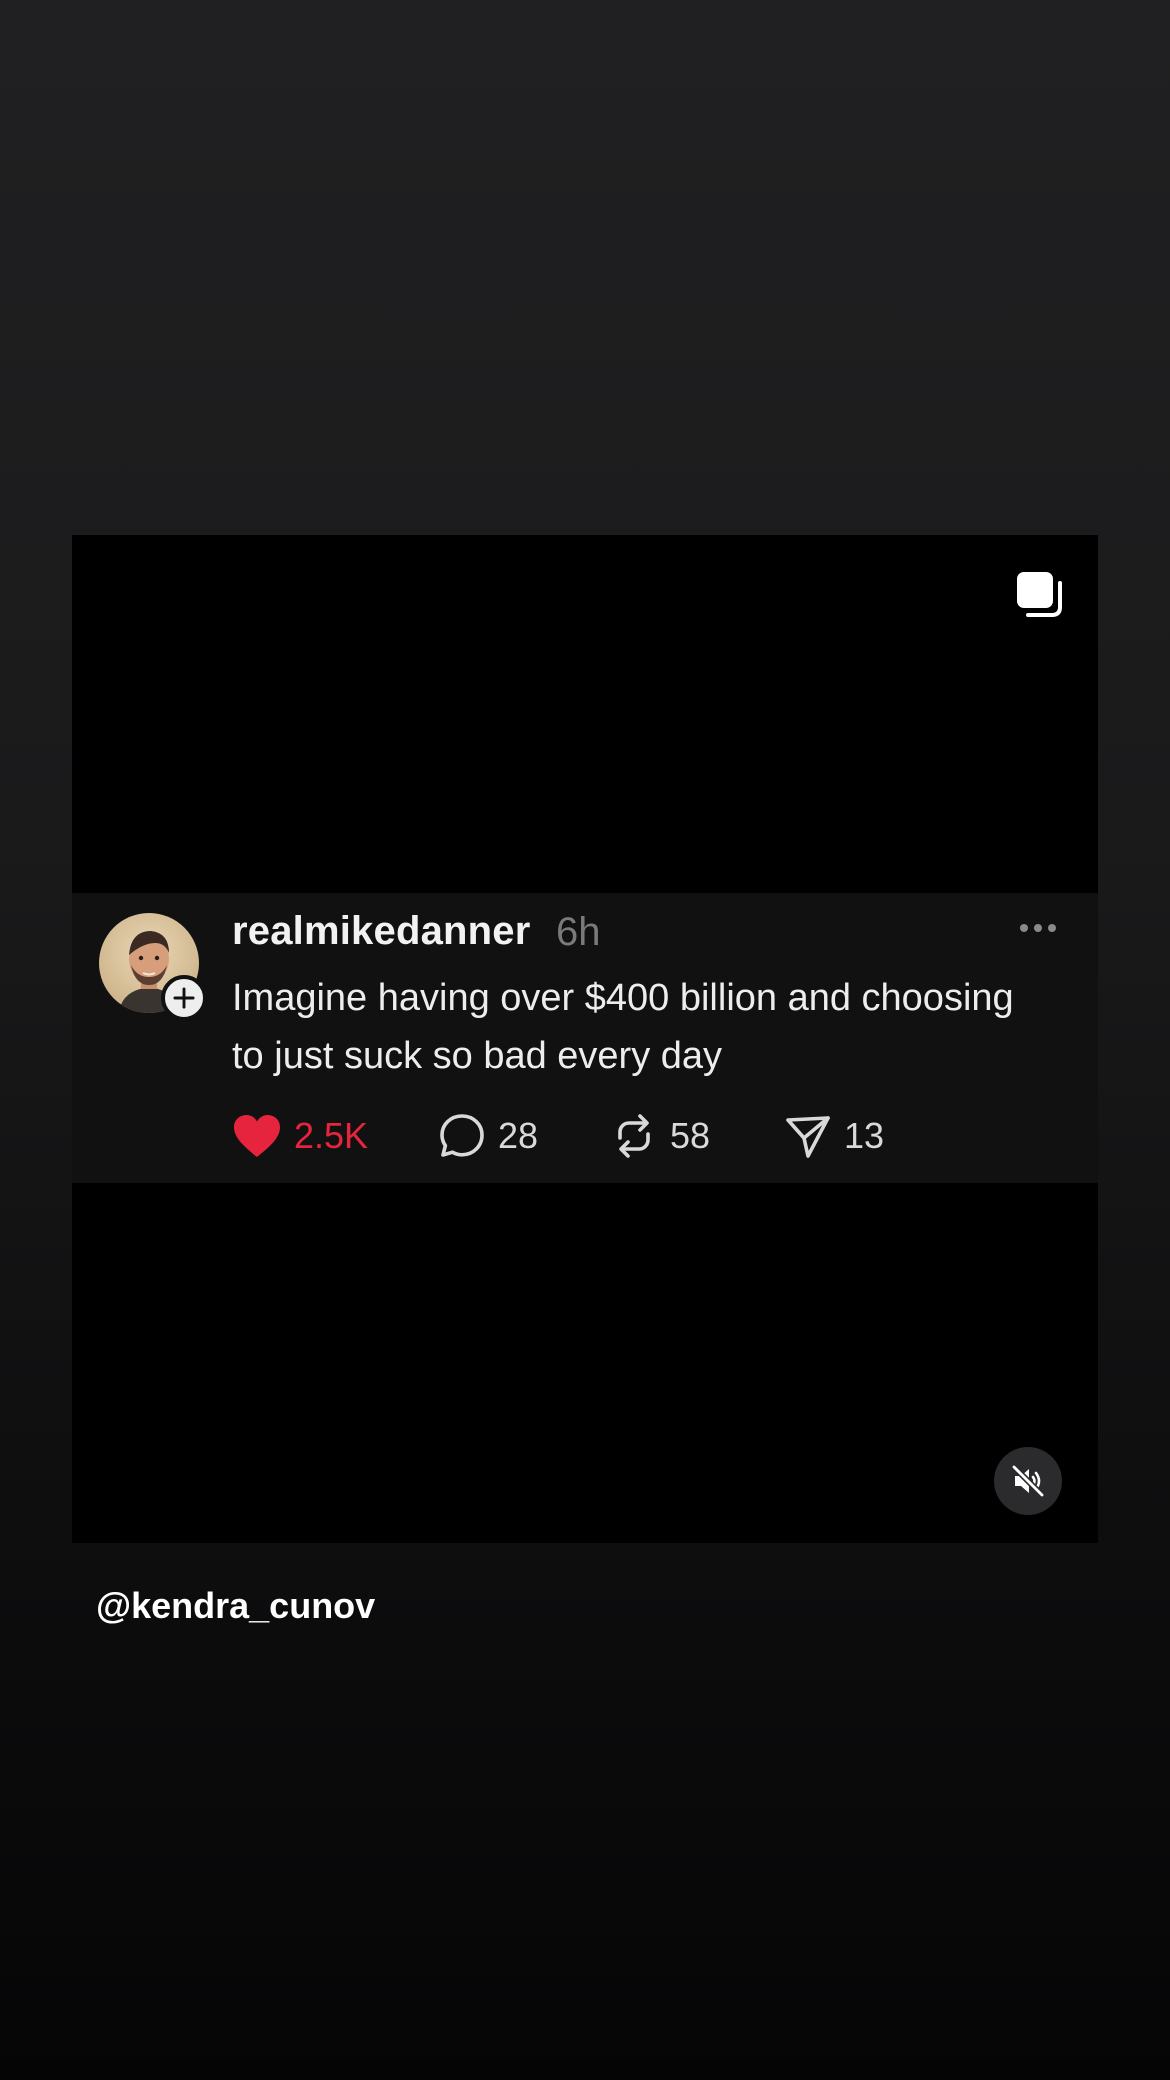 This screenshot has height=2080, width=1170. I want to click on mute-toggle-button, so click(1028, 1481).